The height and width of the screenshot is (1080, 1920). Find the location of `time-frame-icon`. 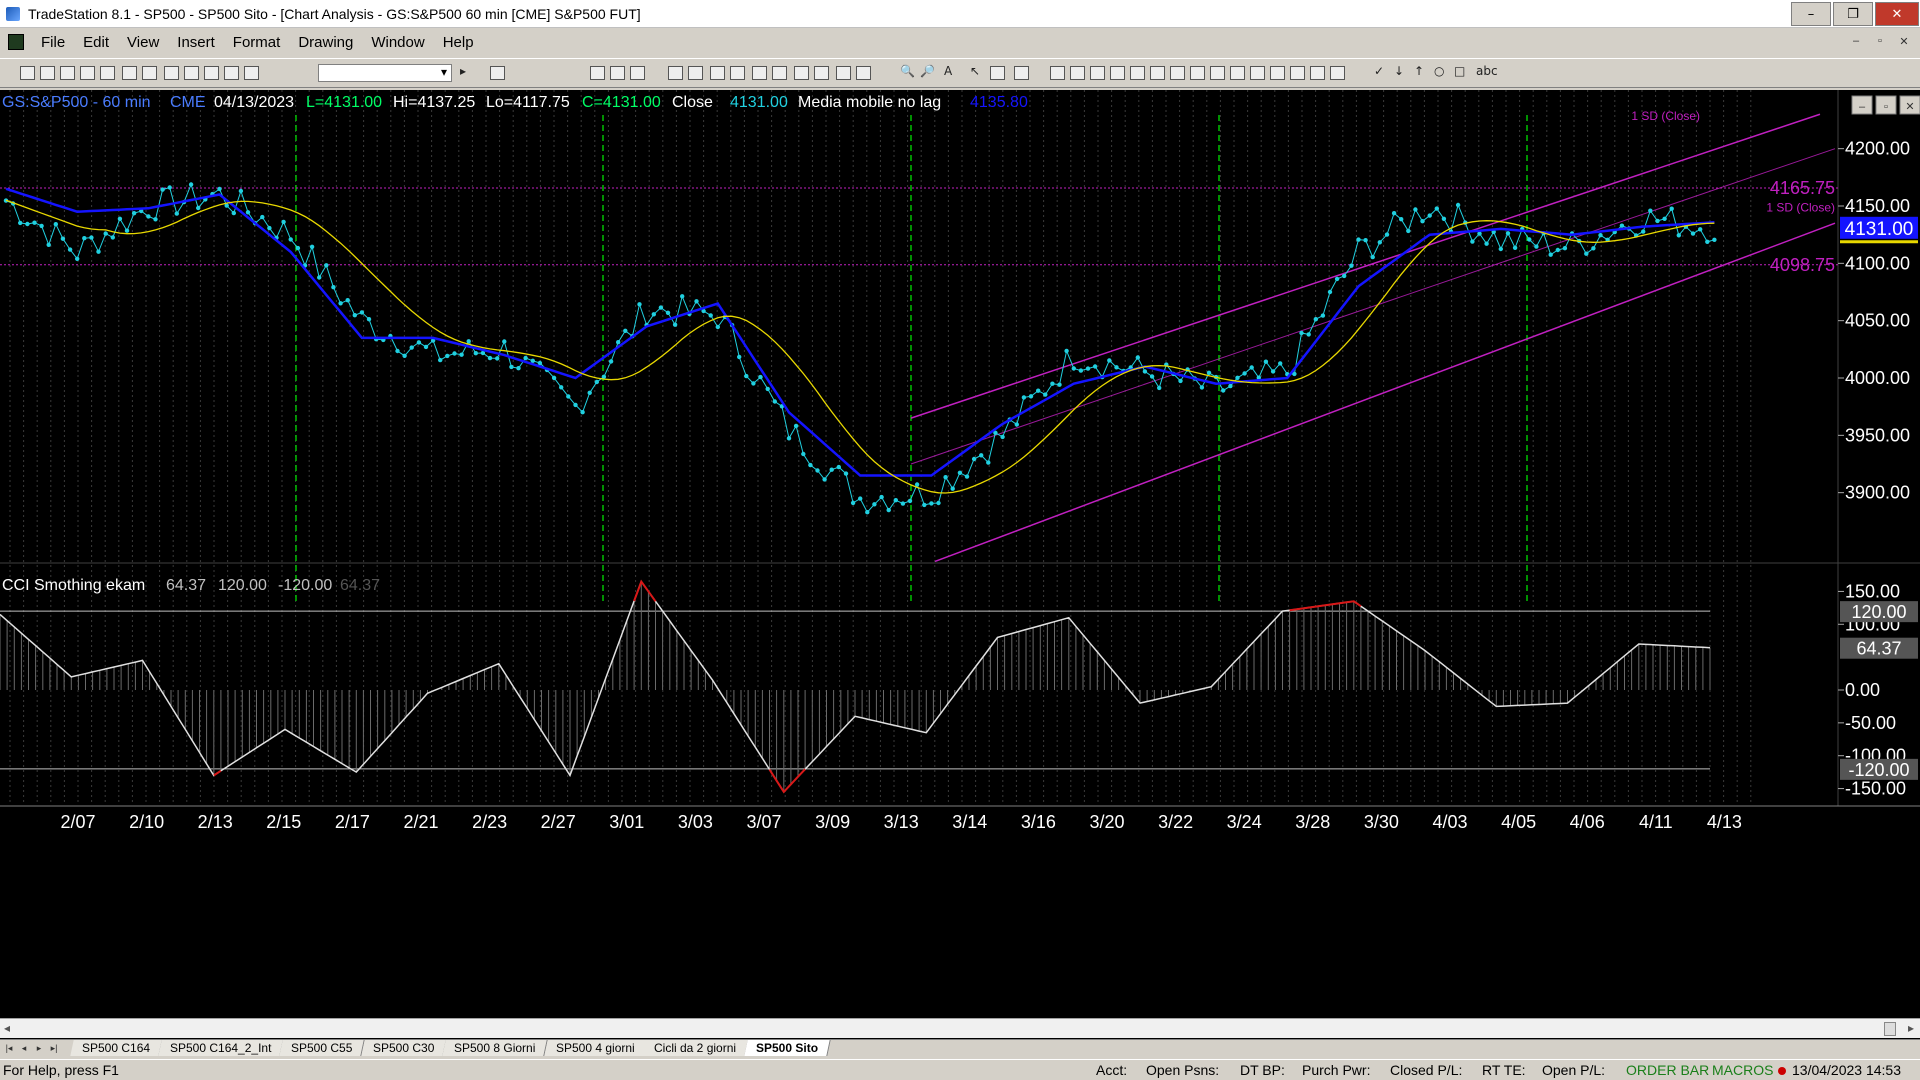

time-frame-icon is located at coordinates (717, 73).